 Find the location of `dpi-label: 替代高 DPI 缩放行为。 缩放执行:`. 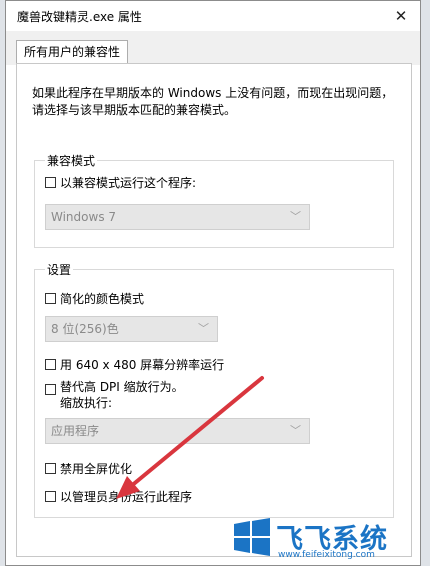

dpi-label: 替代高 DPI 缩放行为。 缩放执行: is located at coordinates (122, 395).